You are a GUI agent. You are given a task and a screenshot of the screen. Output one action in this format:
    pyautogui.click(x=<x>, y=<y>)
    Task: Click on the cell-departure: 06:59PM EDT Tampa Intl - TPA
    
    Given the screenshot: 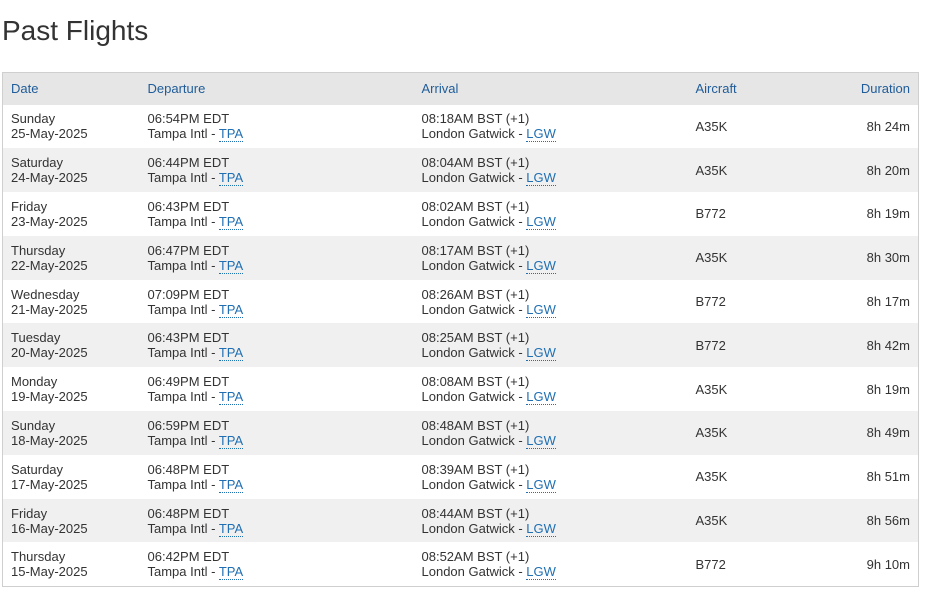 What is the action you would take?
    pyautogui.click(x=277, y=433)
    